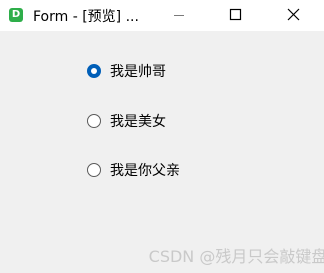  I want to click on minimize-button, so click(179, 15).